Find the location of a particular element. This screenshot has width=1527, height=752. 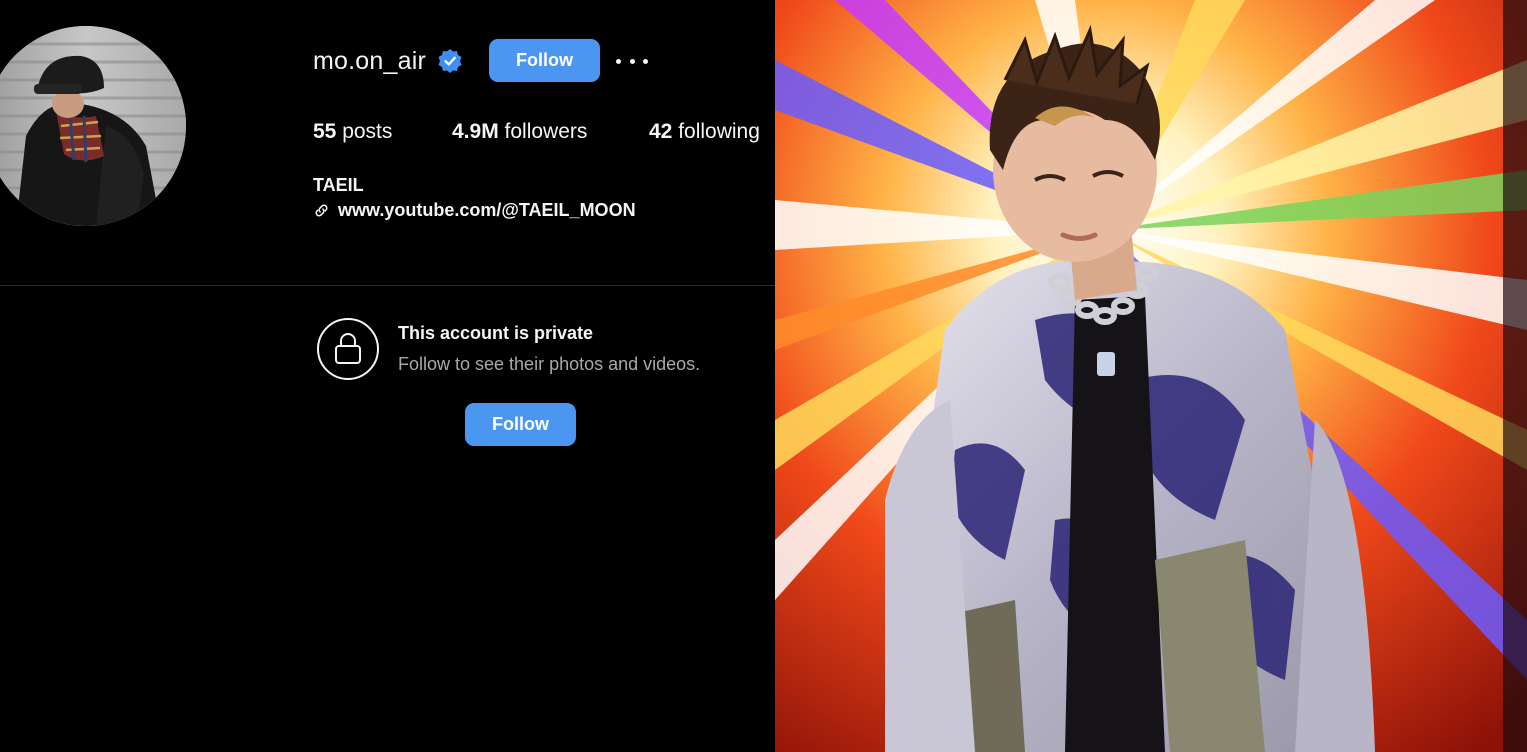

followers-count: 4.9M is located at coordinates (475, 131).